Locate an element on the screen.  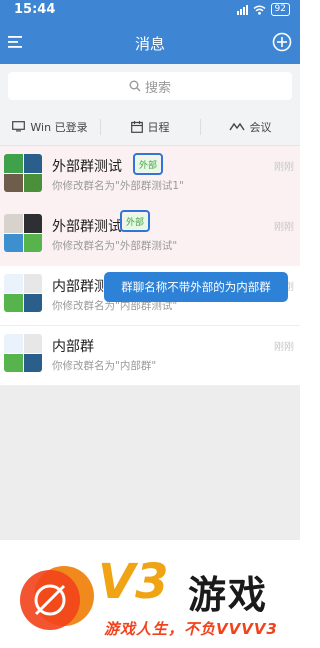
search-area: 搜索 is located at coordinates (150, 86).